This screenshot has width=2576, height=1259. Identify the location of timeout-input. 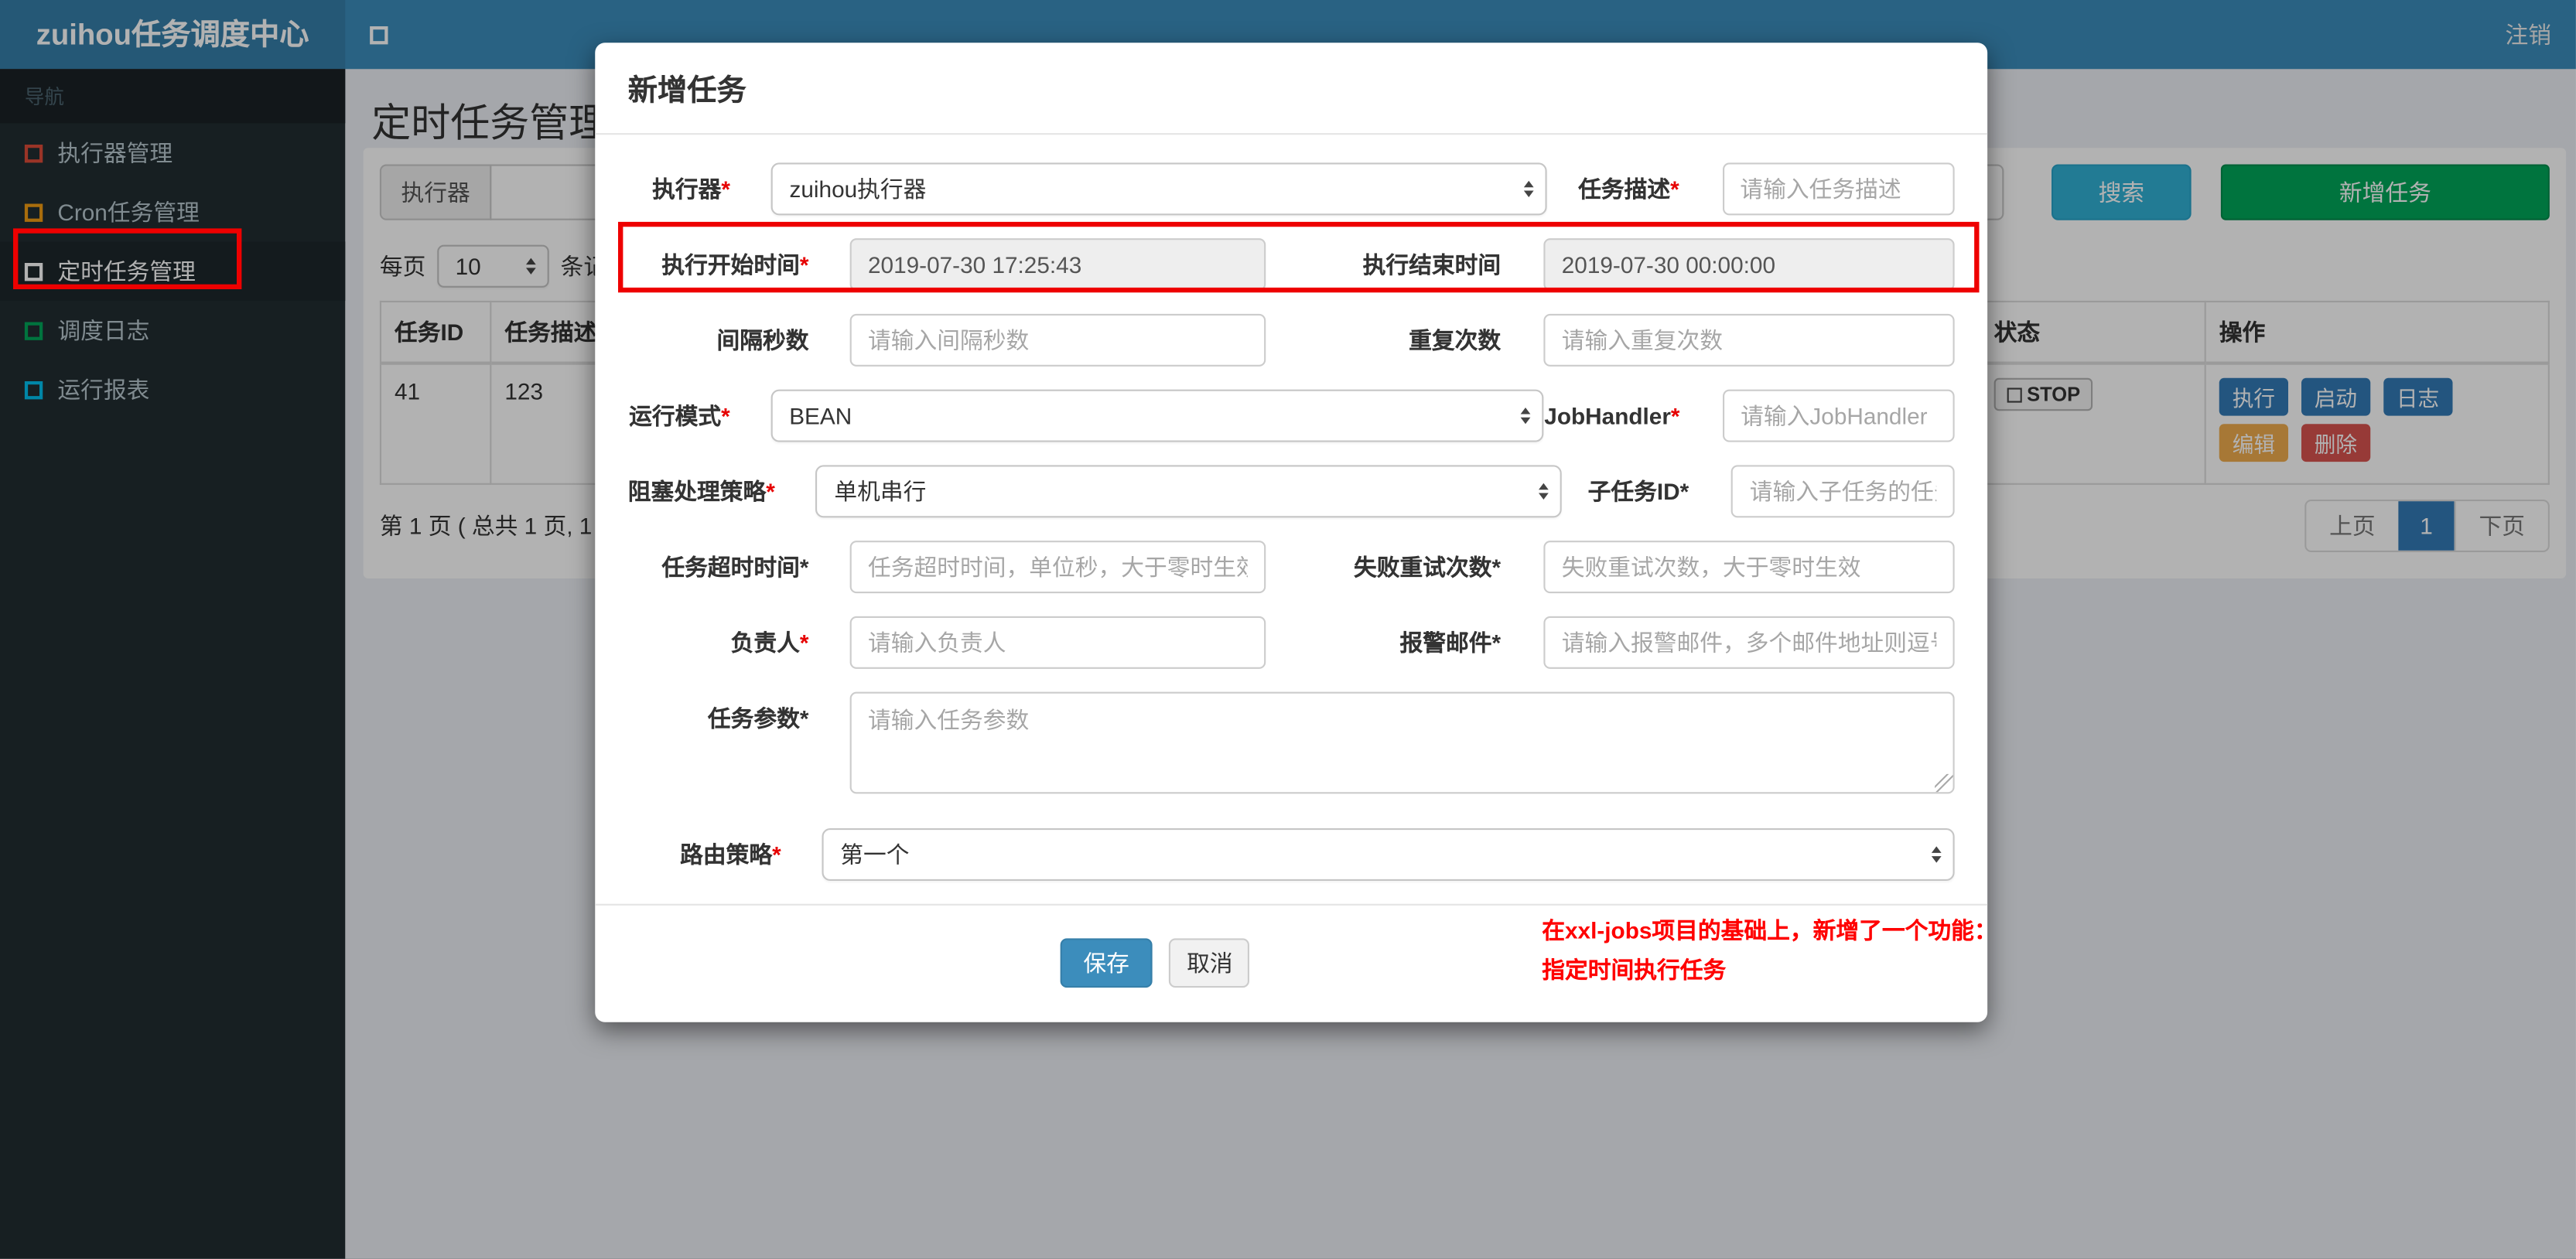
(1057, 567).